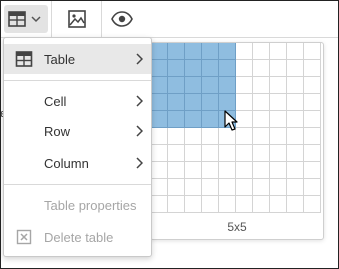 The width and height of the screenshot is (339, 269). Describe the element at coordinates (77, 205) in the screenshot. I see `menu-item-table-properties: Table properties` at that location.